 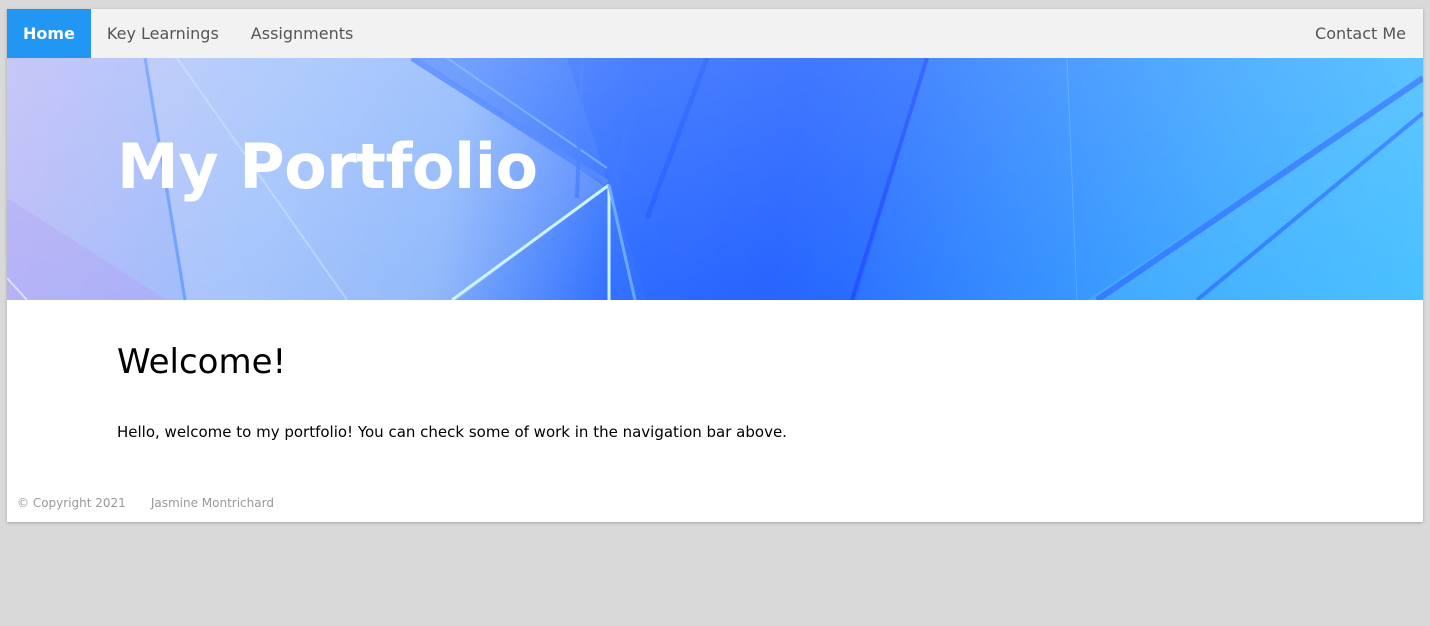 What do you see at coordinates (327, 166) in the screenshot?
I see `hero-title: My Portfolio` at bounding box center [327, 166].